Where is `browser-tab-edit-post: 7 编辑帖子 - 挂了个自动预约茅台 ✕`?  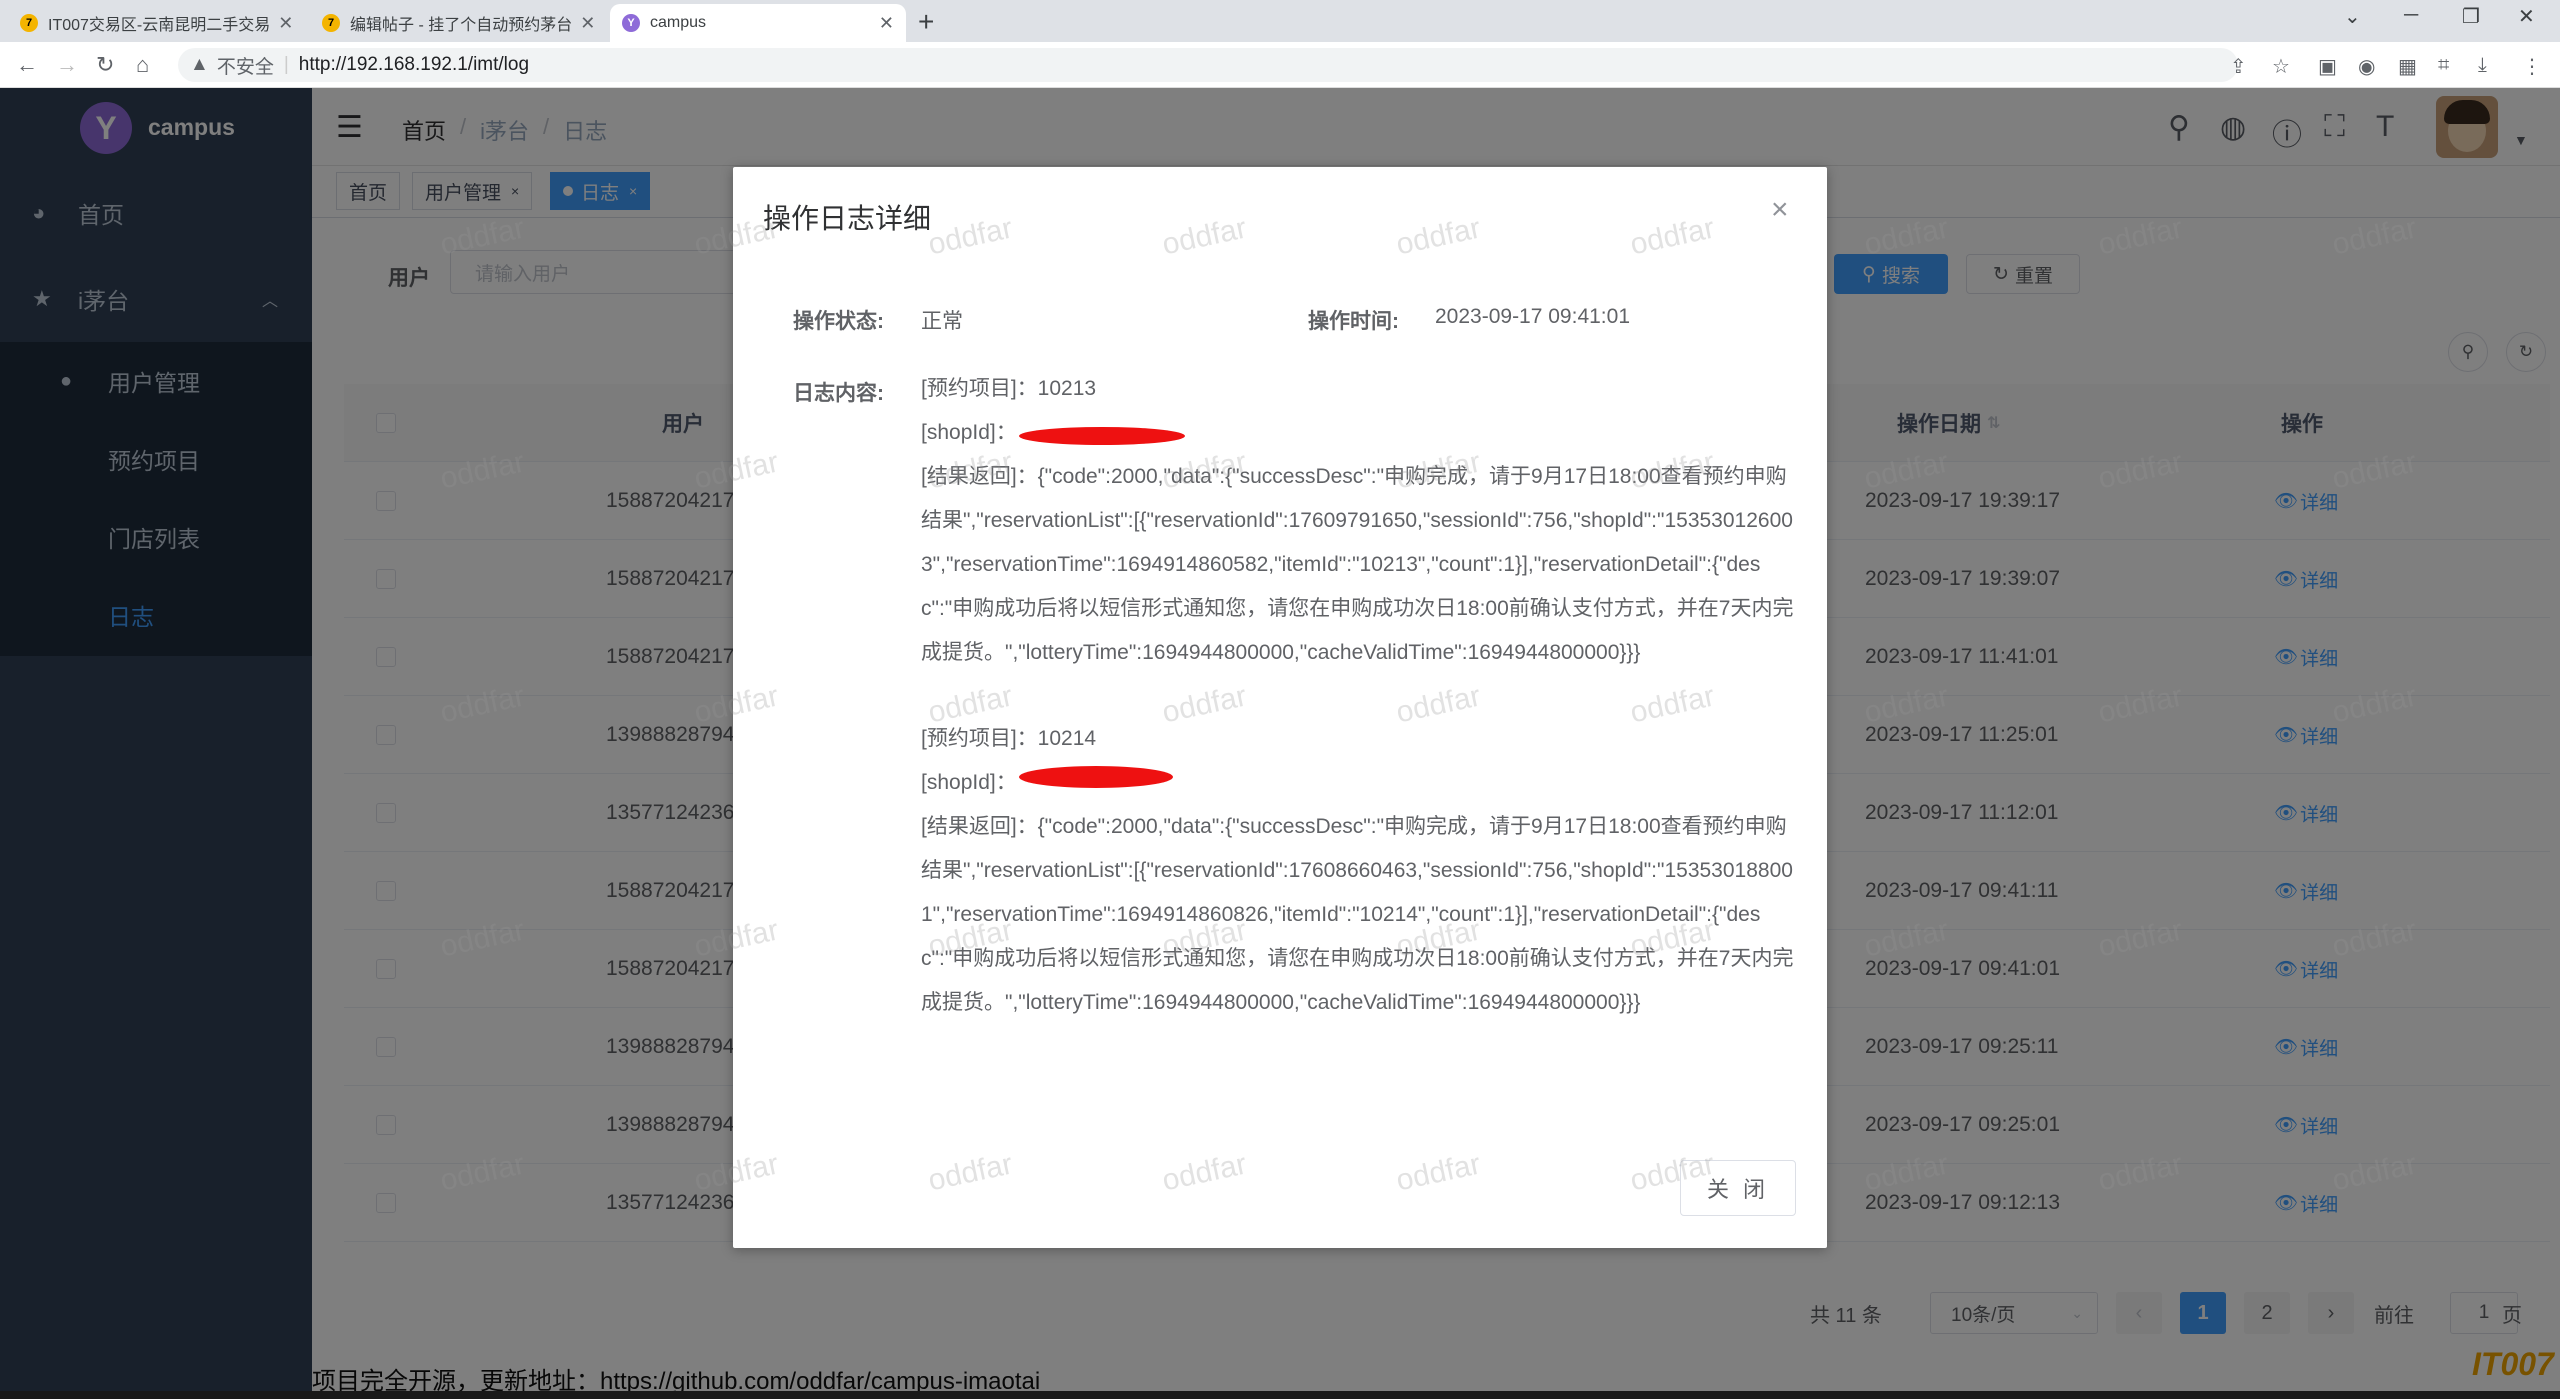 browser-tab-edit-post: 7 编辑帖子 - 挂了个自动预约茅台 ✕ is located at coordinates (458, 23).